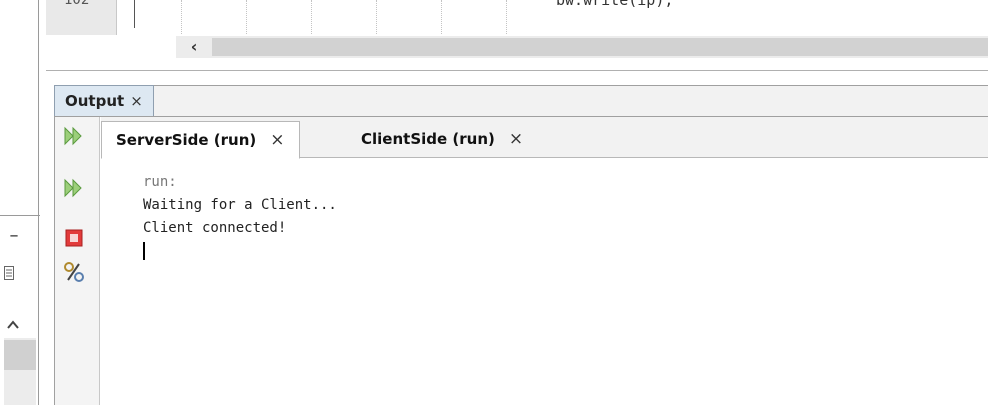  What do you see at coordinates (240, 251) in the screenshot?
I see `console-input-line` at bounding box center [240, 251].